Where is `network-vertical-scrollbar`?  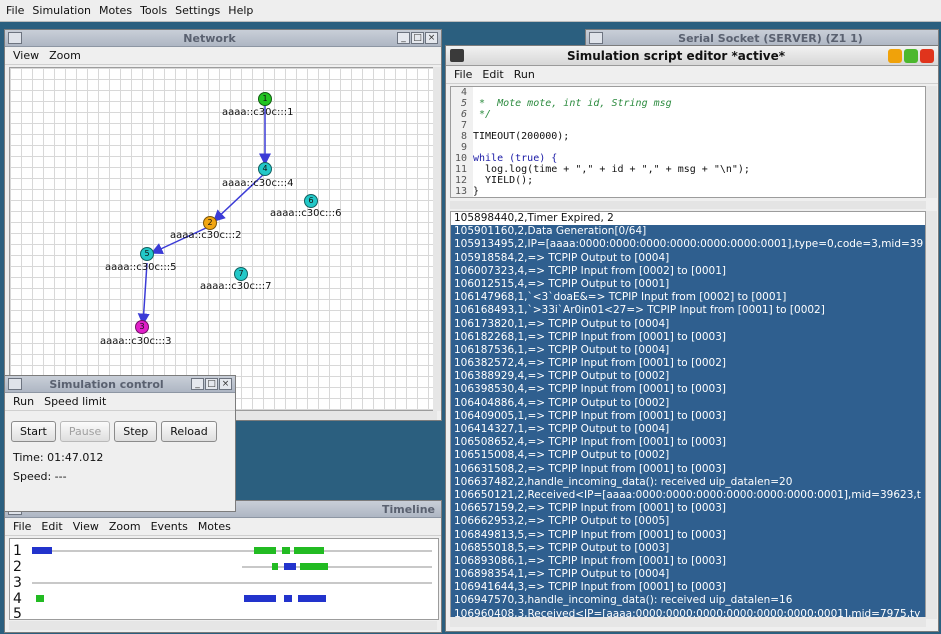
network-vertical-scrollbar is located at coordinates (437, 239).